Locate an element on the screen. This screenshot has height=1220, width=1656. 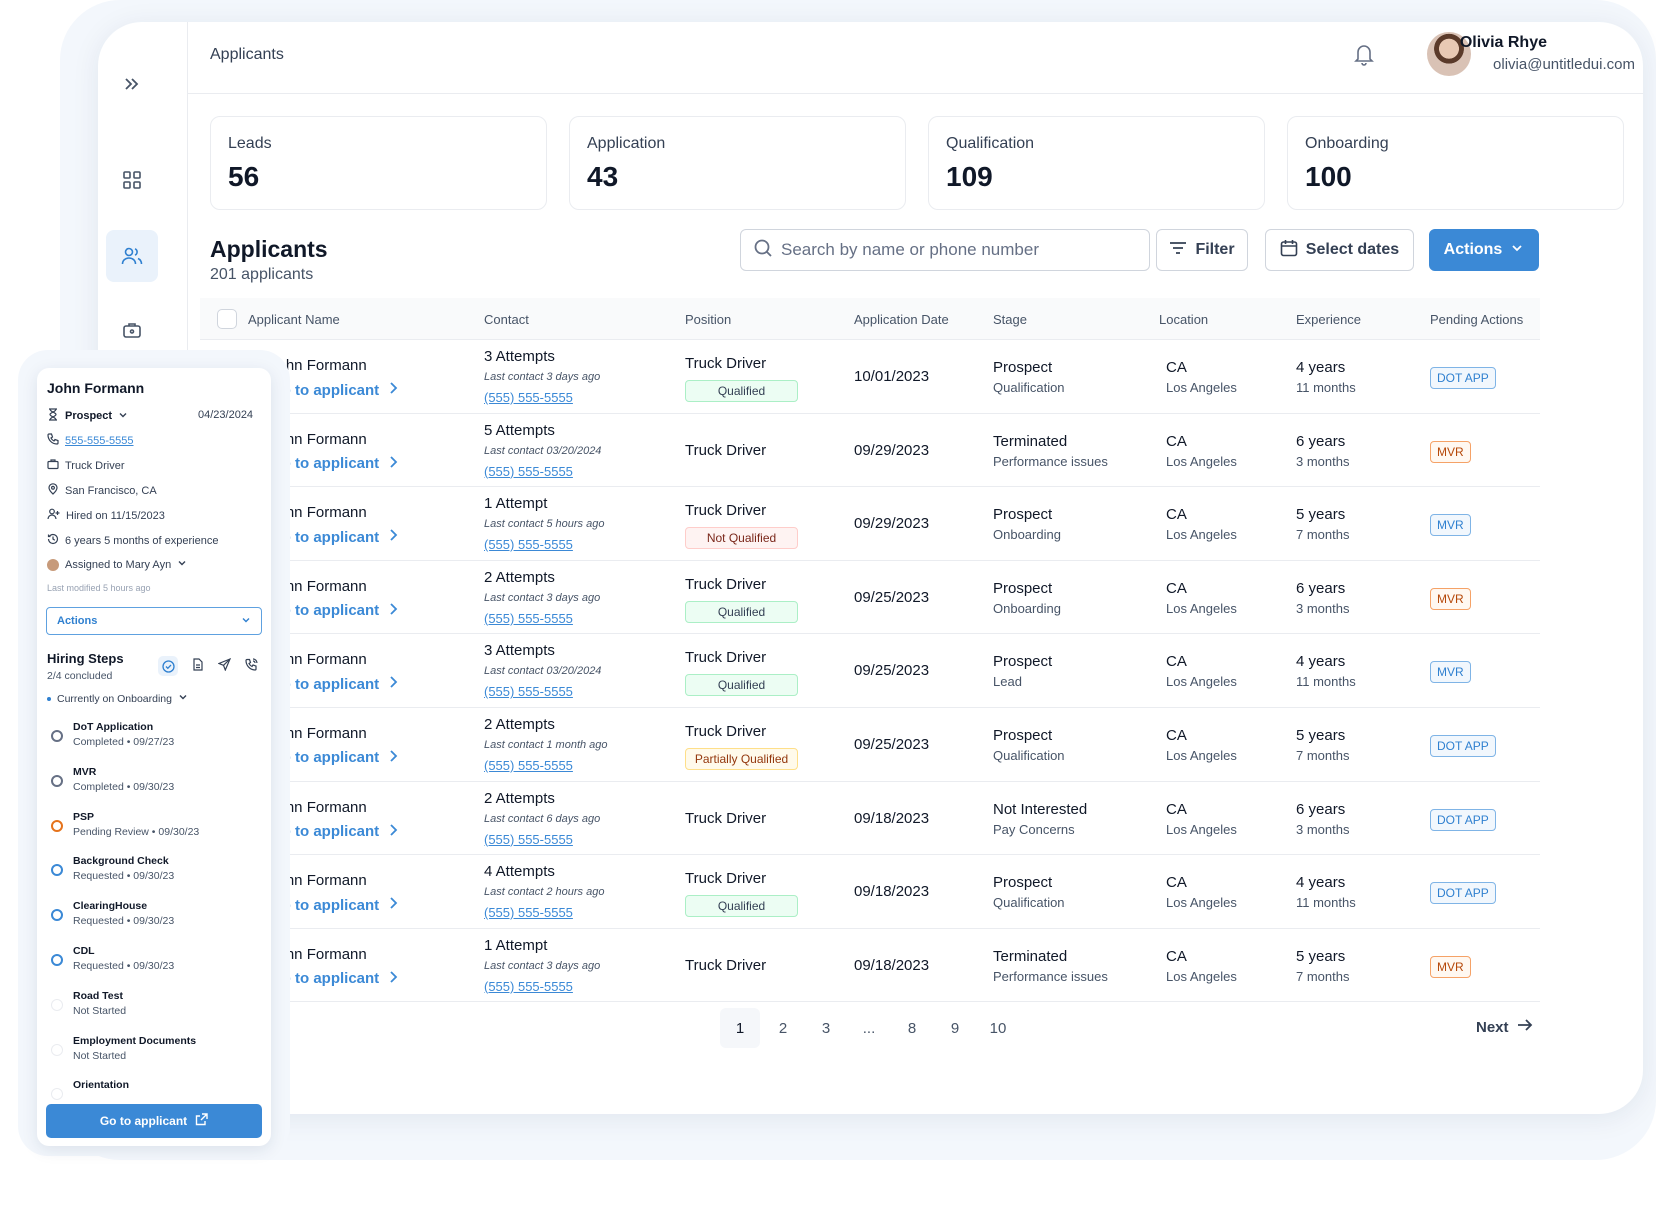
side-applicant-name: John Formann is located at coordinates (96, 388).